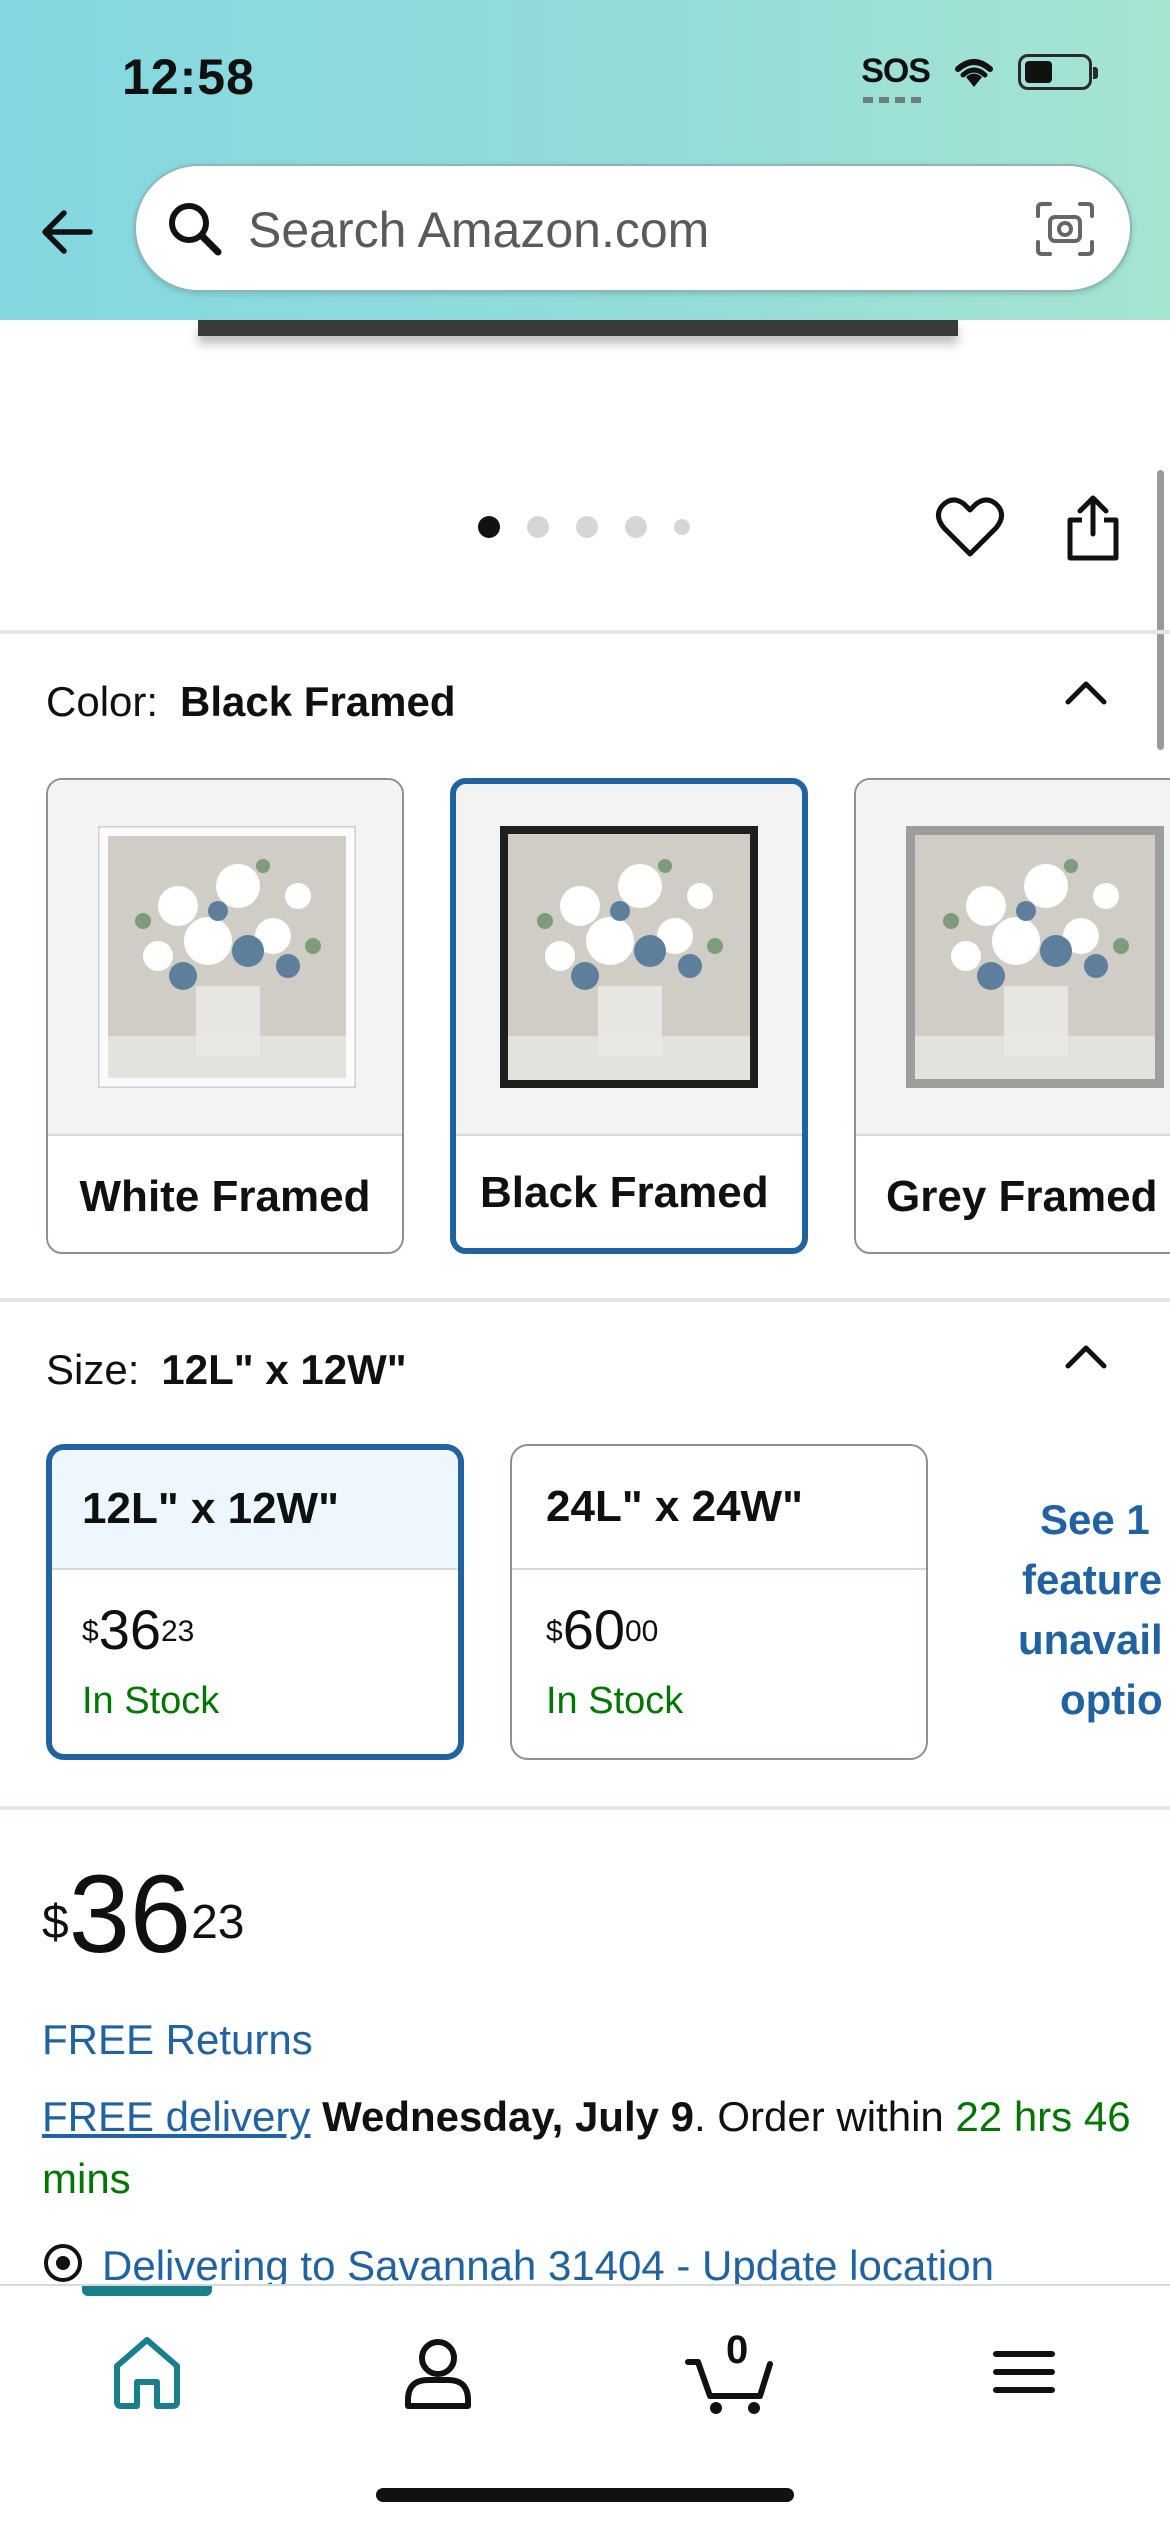 The height and width of the screenshot is (2532, 1170). Describe the element at coordinates (93, 1369) in the screenshot. I see `size-label: Size:` at that location.